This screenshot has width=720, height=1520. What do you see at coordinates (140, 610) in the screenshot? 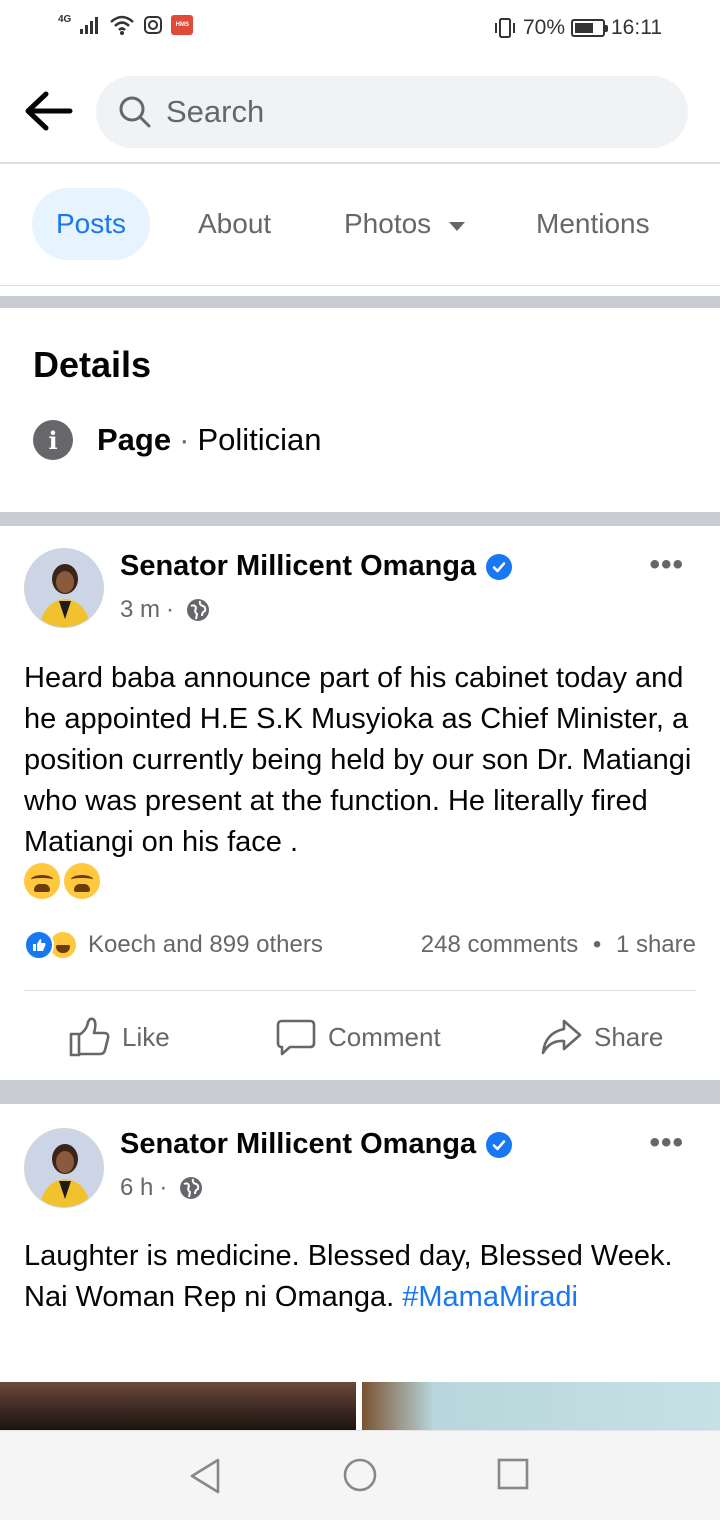
I see `post-time: 3 m` at bounding box center [140, 610].